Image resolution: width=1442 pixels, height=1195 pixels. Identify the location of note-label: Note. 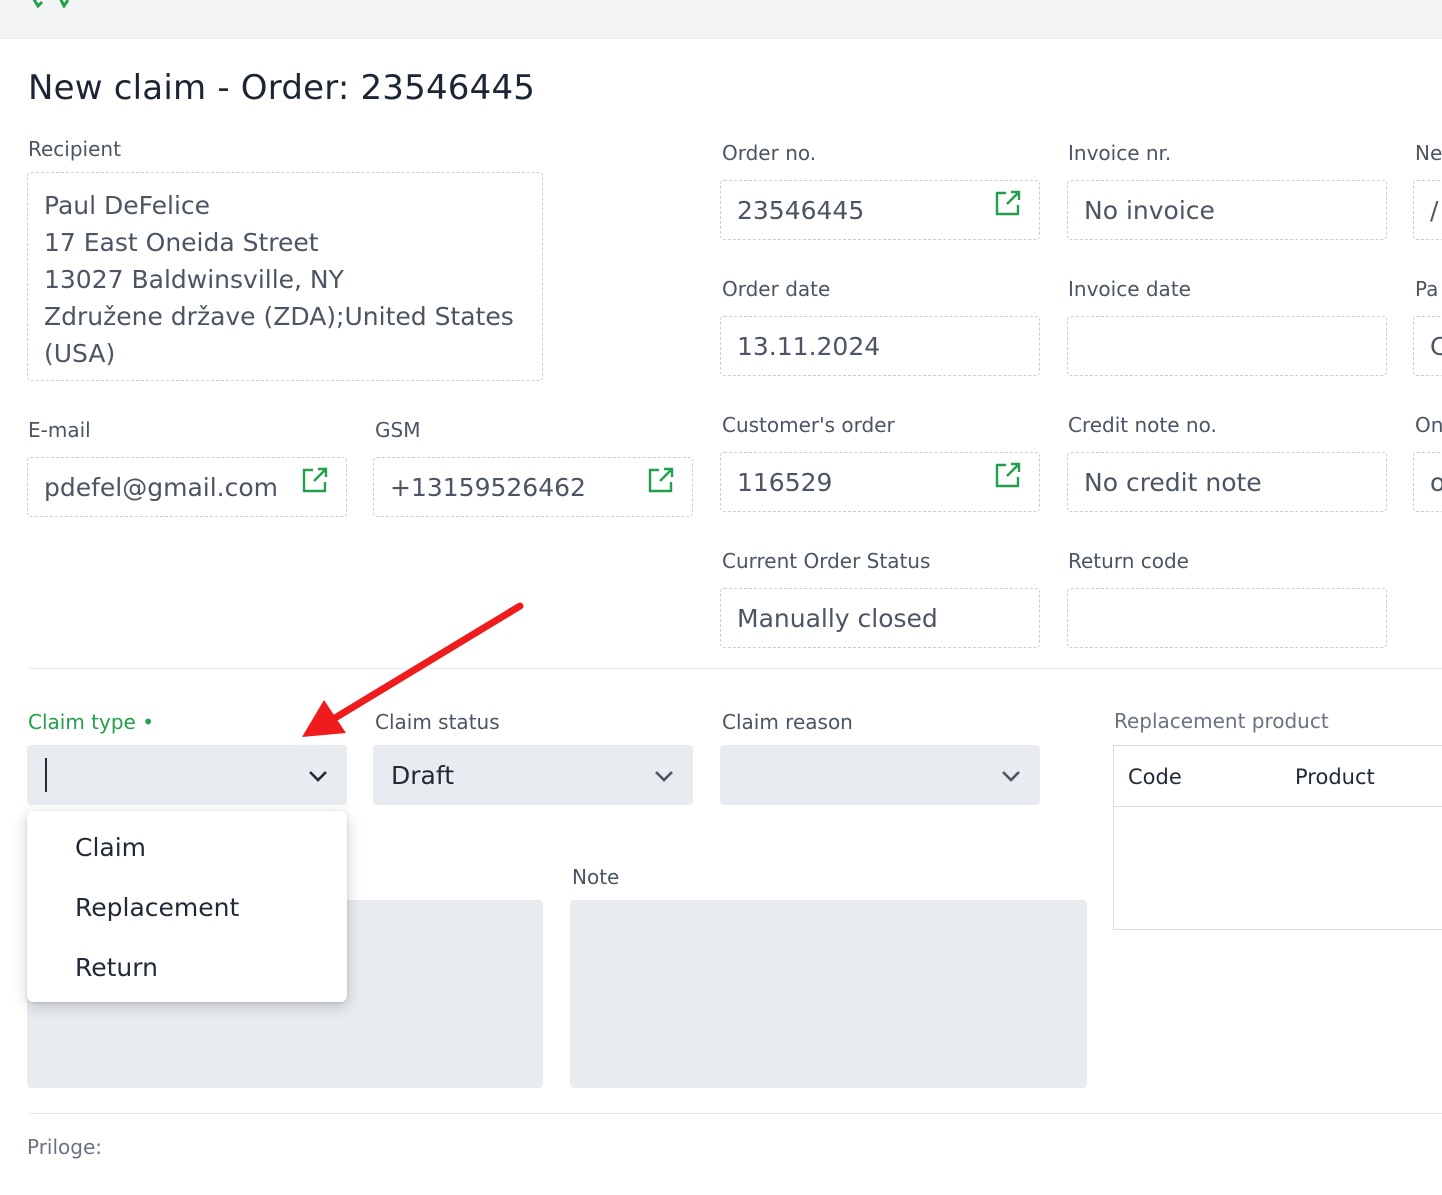
(596, 877).